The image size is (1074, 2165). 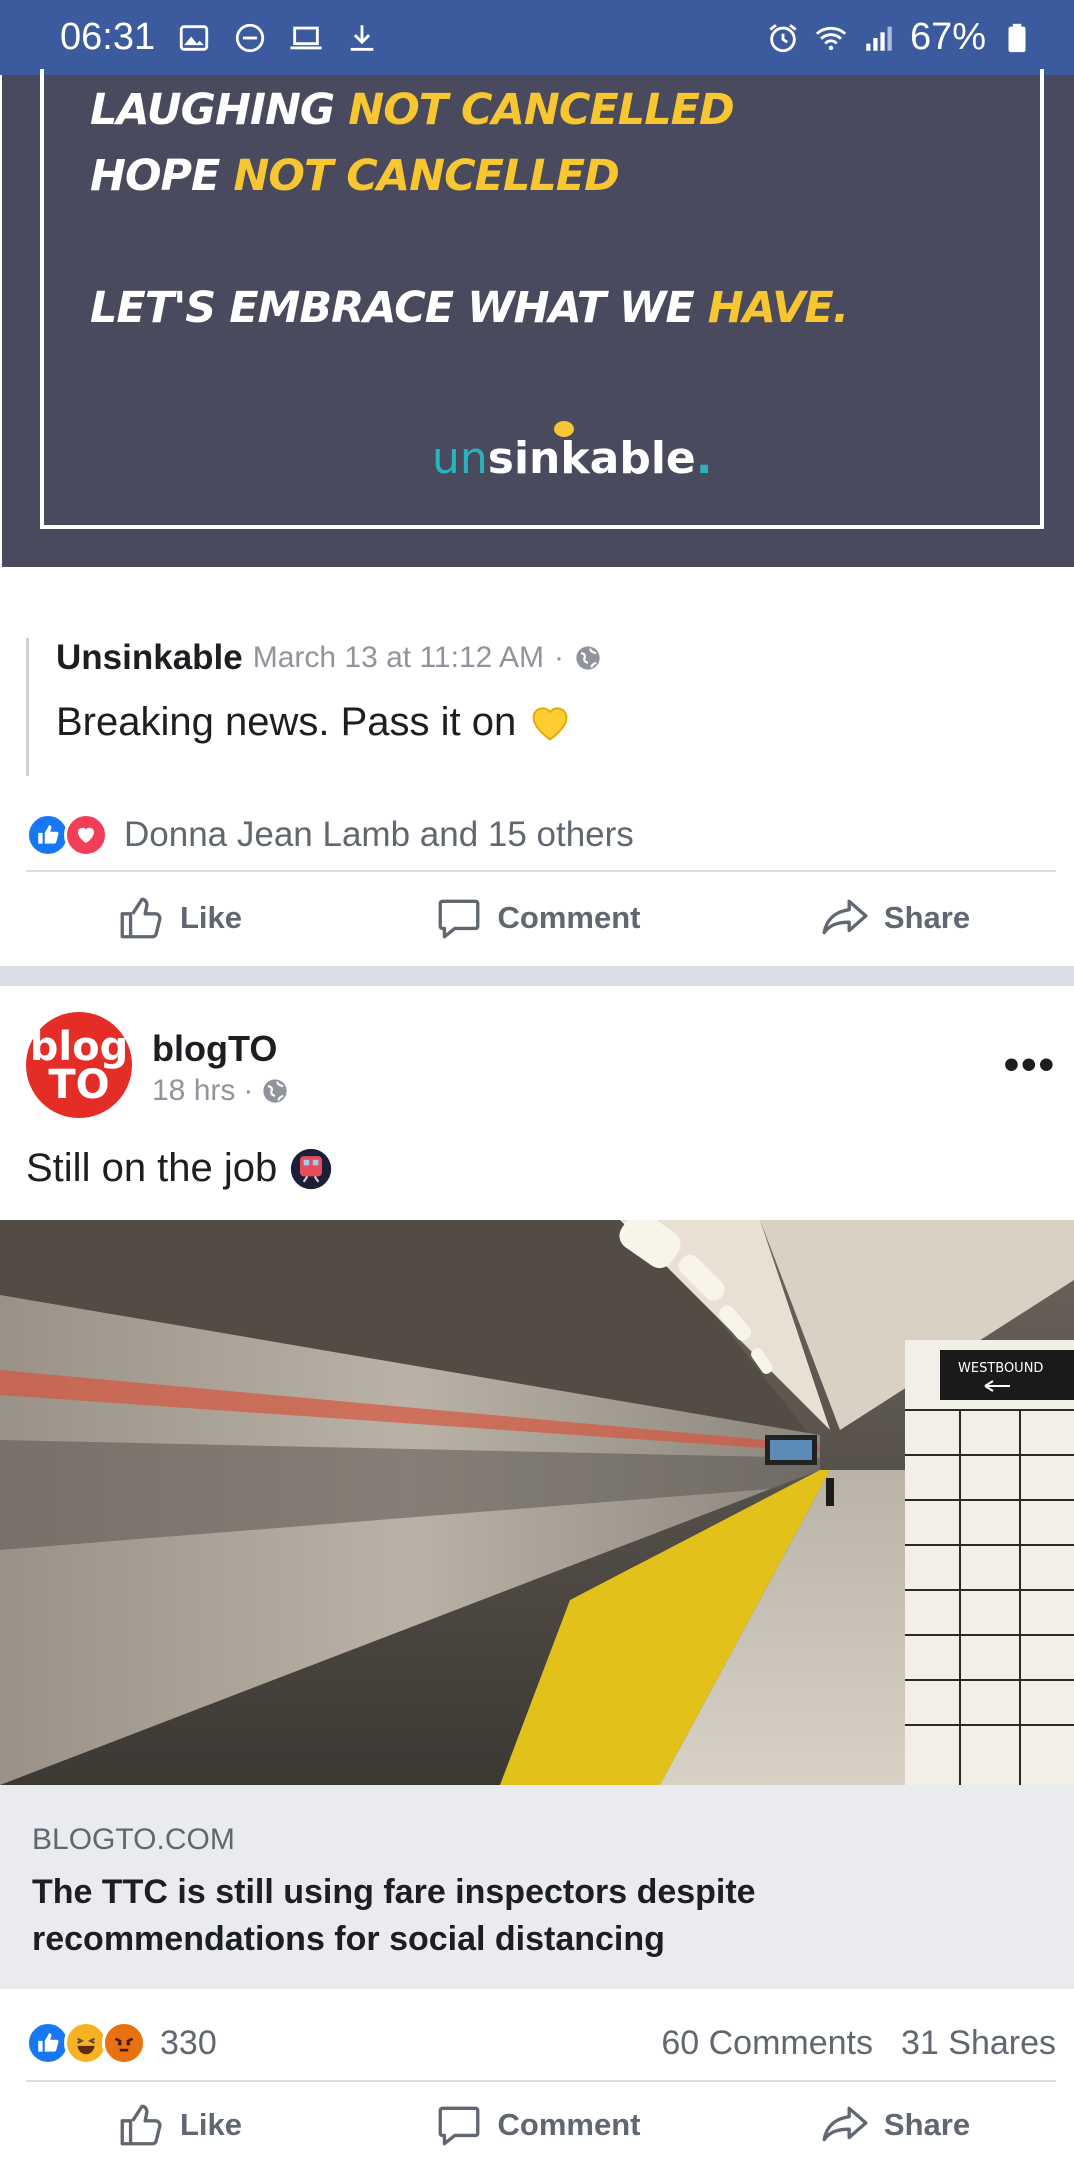 What do you see at coordinates (355, 176) in the screenshot?
I see `banner-line-2: Hope not cancelled` at bounding box center [355, 176].